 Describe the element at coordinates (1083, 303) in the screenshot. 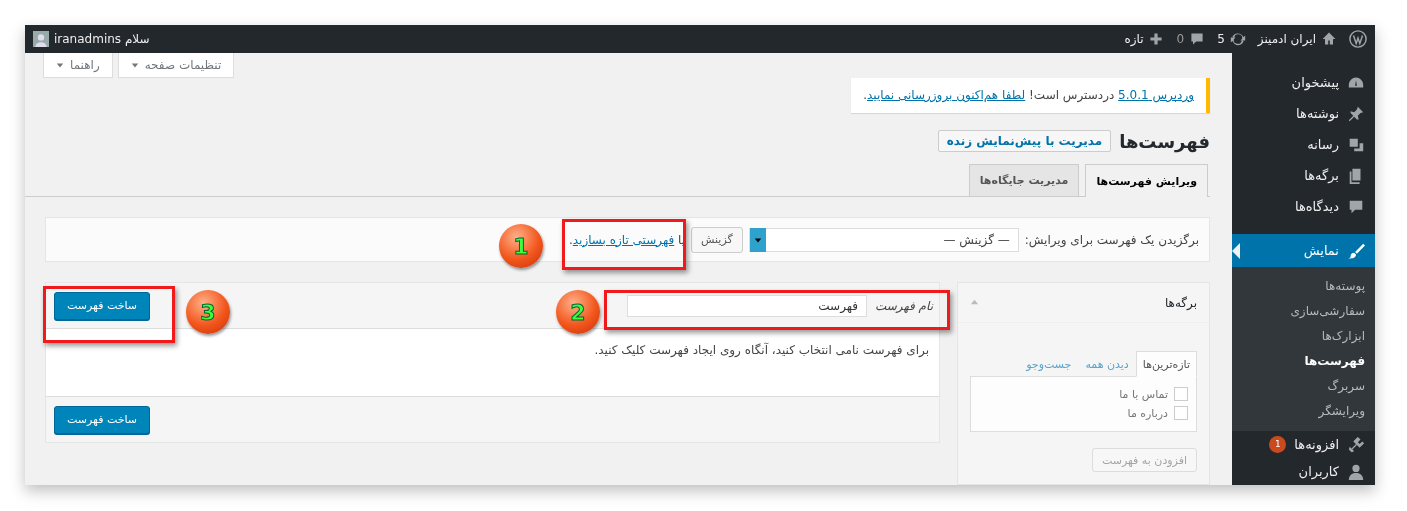

I see `pages-box-header: برگه‌ها` at that location.